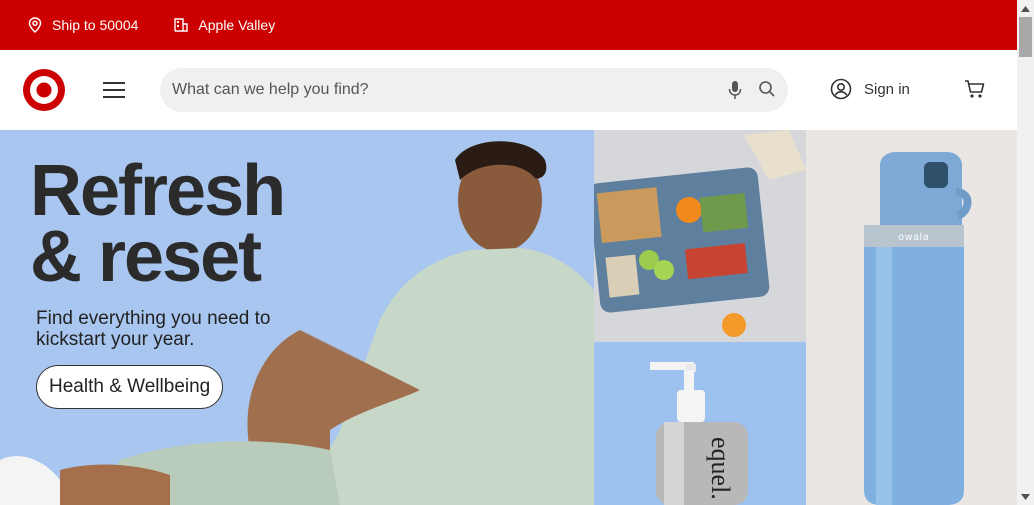 Image resolution: width=1034 pixels, height=505 pixels. I want to click on sign-in-label: Sign in, so click(887, 89).